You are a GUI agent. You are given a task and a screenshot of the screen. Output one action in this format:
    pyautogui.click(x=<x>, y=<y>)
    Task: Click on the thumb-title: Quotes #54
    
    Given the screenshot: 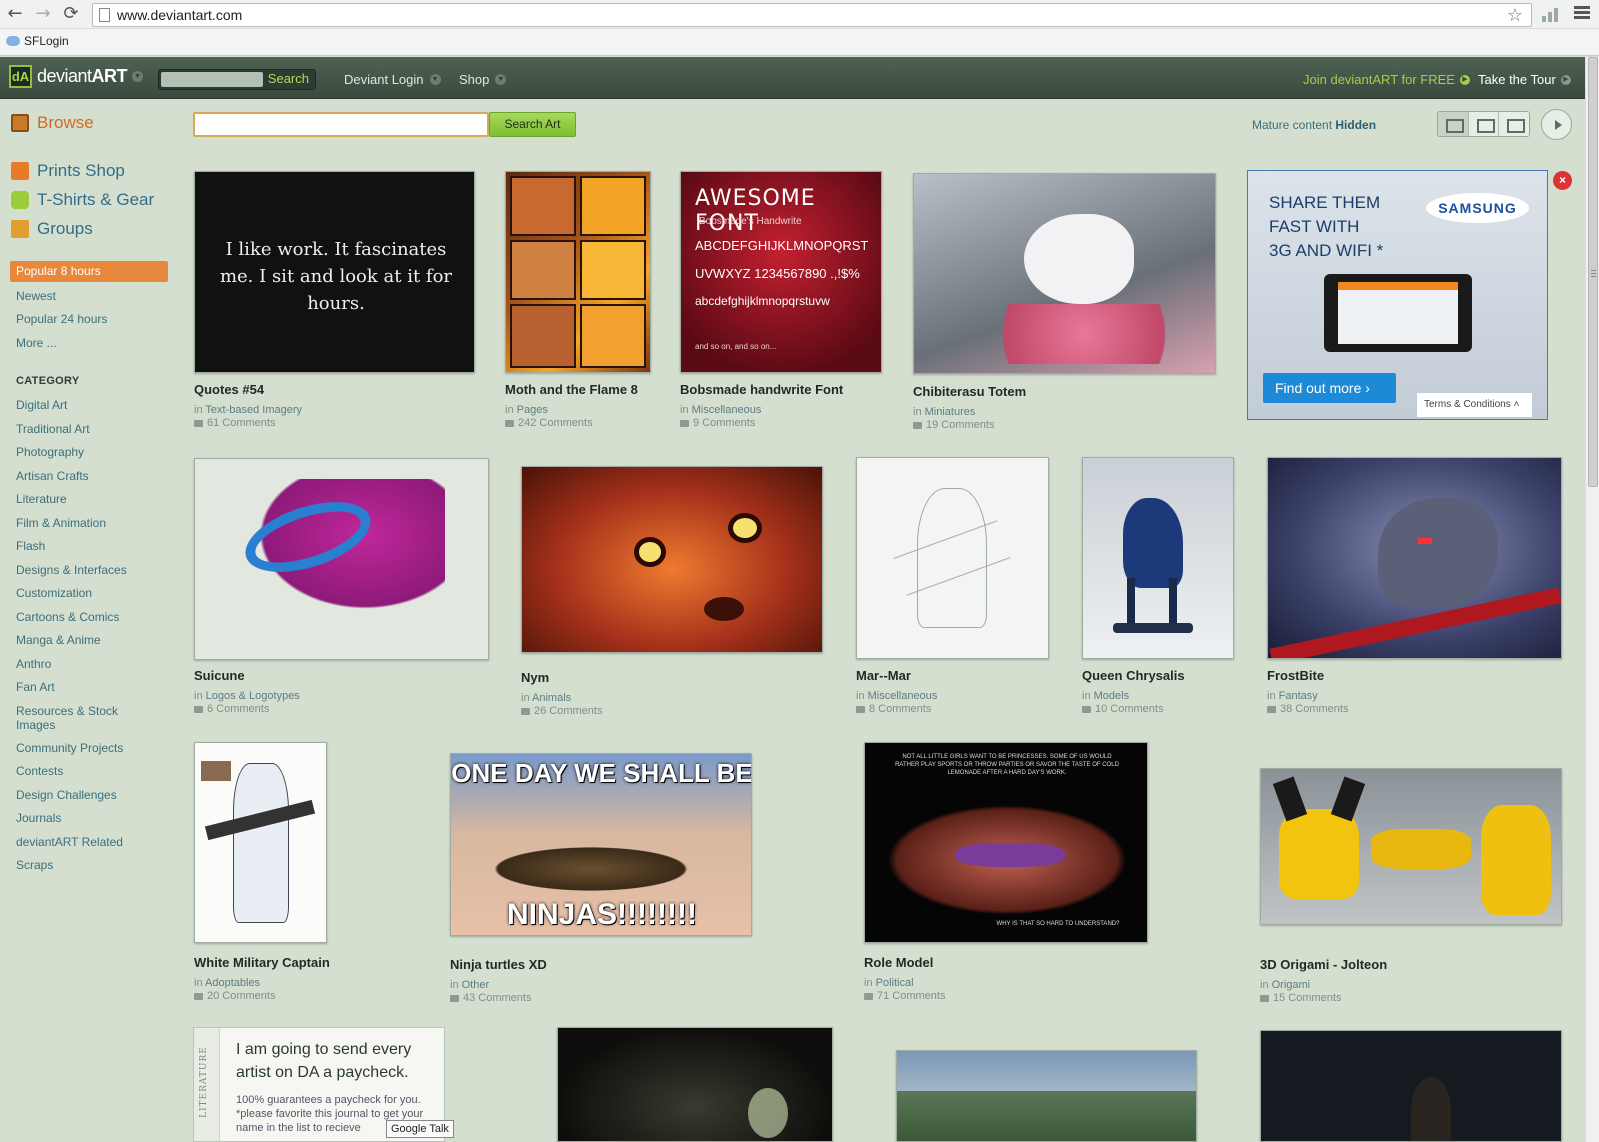 What is the action you would take?
    pyautogui.click(x=248, y=389)
    